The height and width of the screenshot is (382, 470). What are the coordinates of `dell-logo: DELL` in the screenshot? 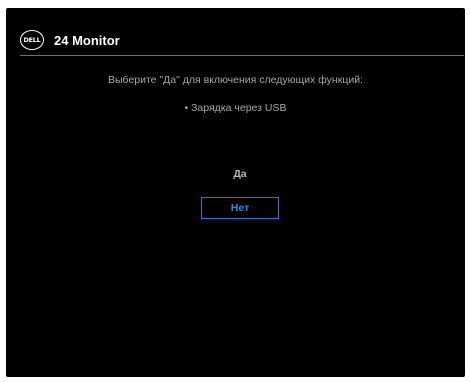 It's located at (32, 40).